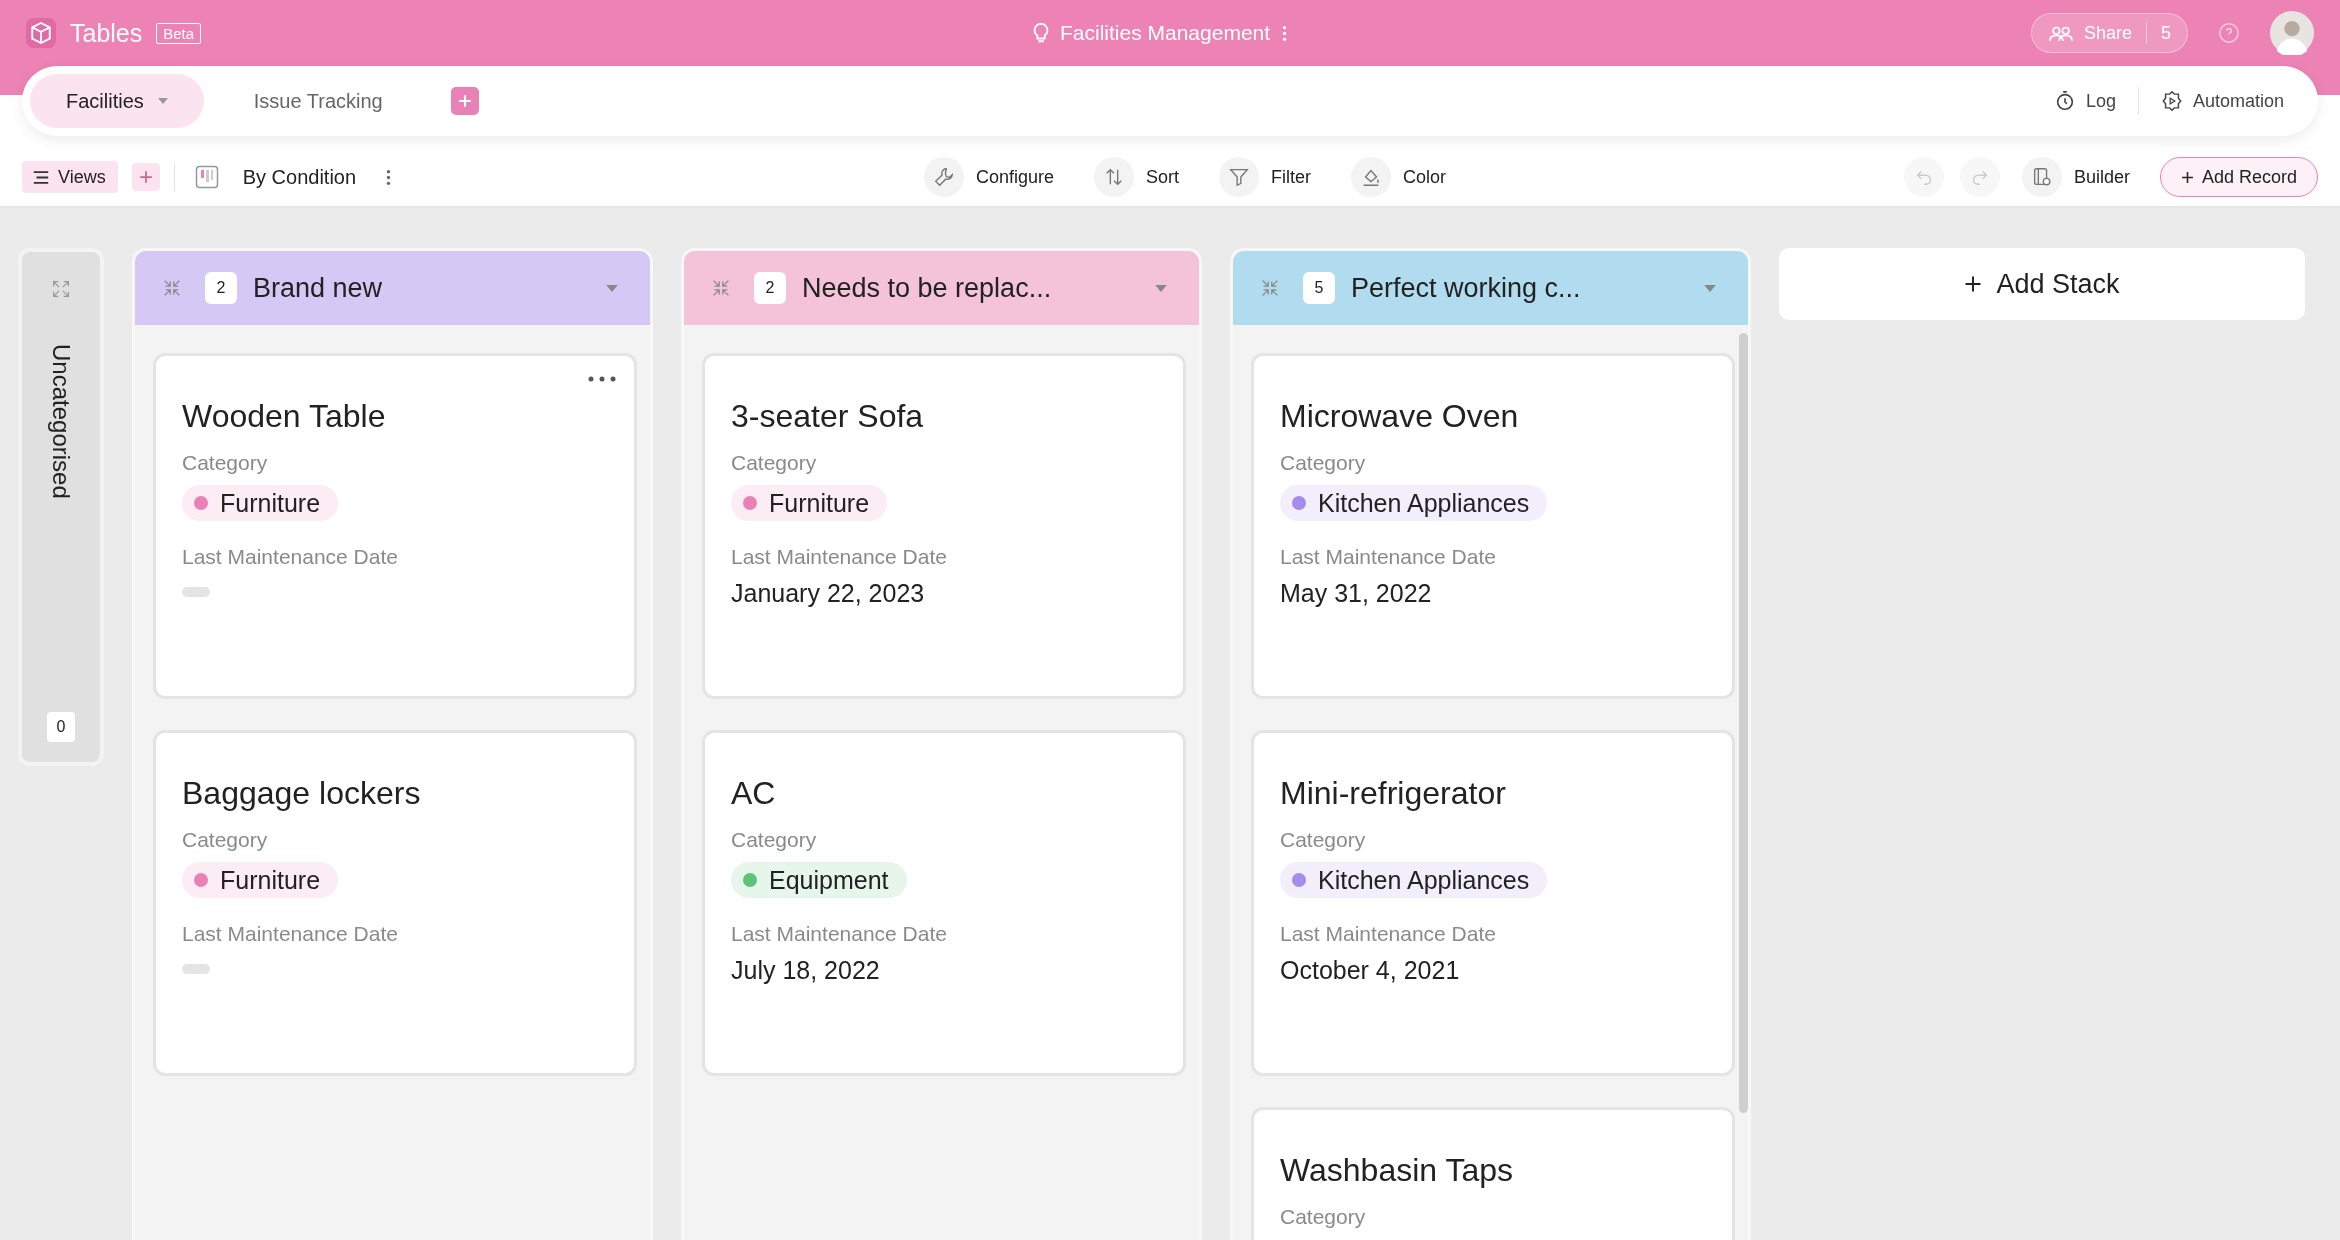  I want to click on share-count: 5, so click(2166, 33).